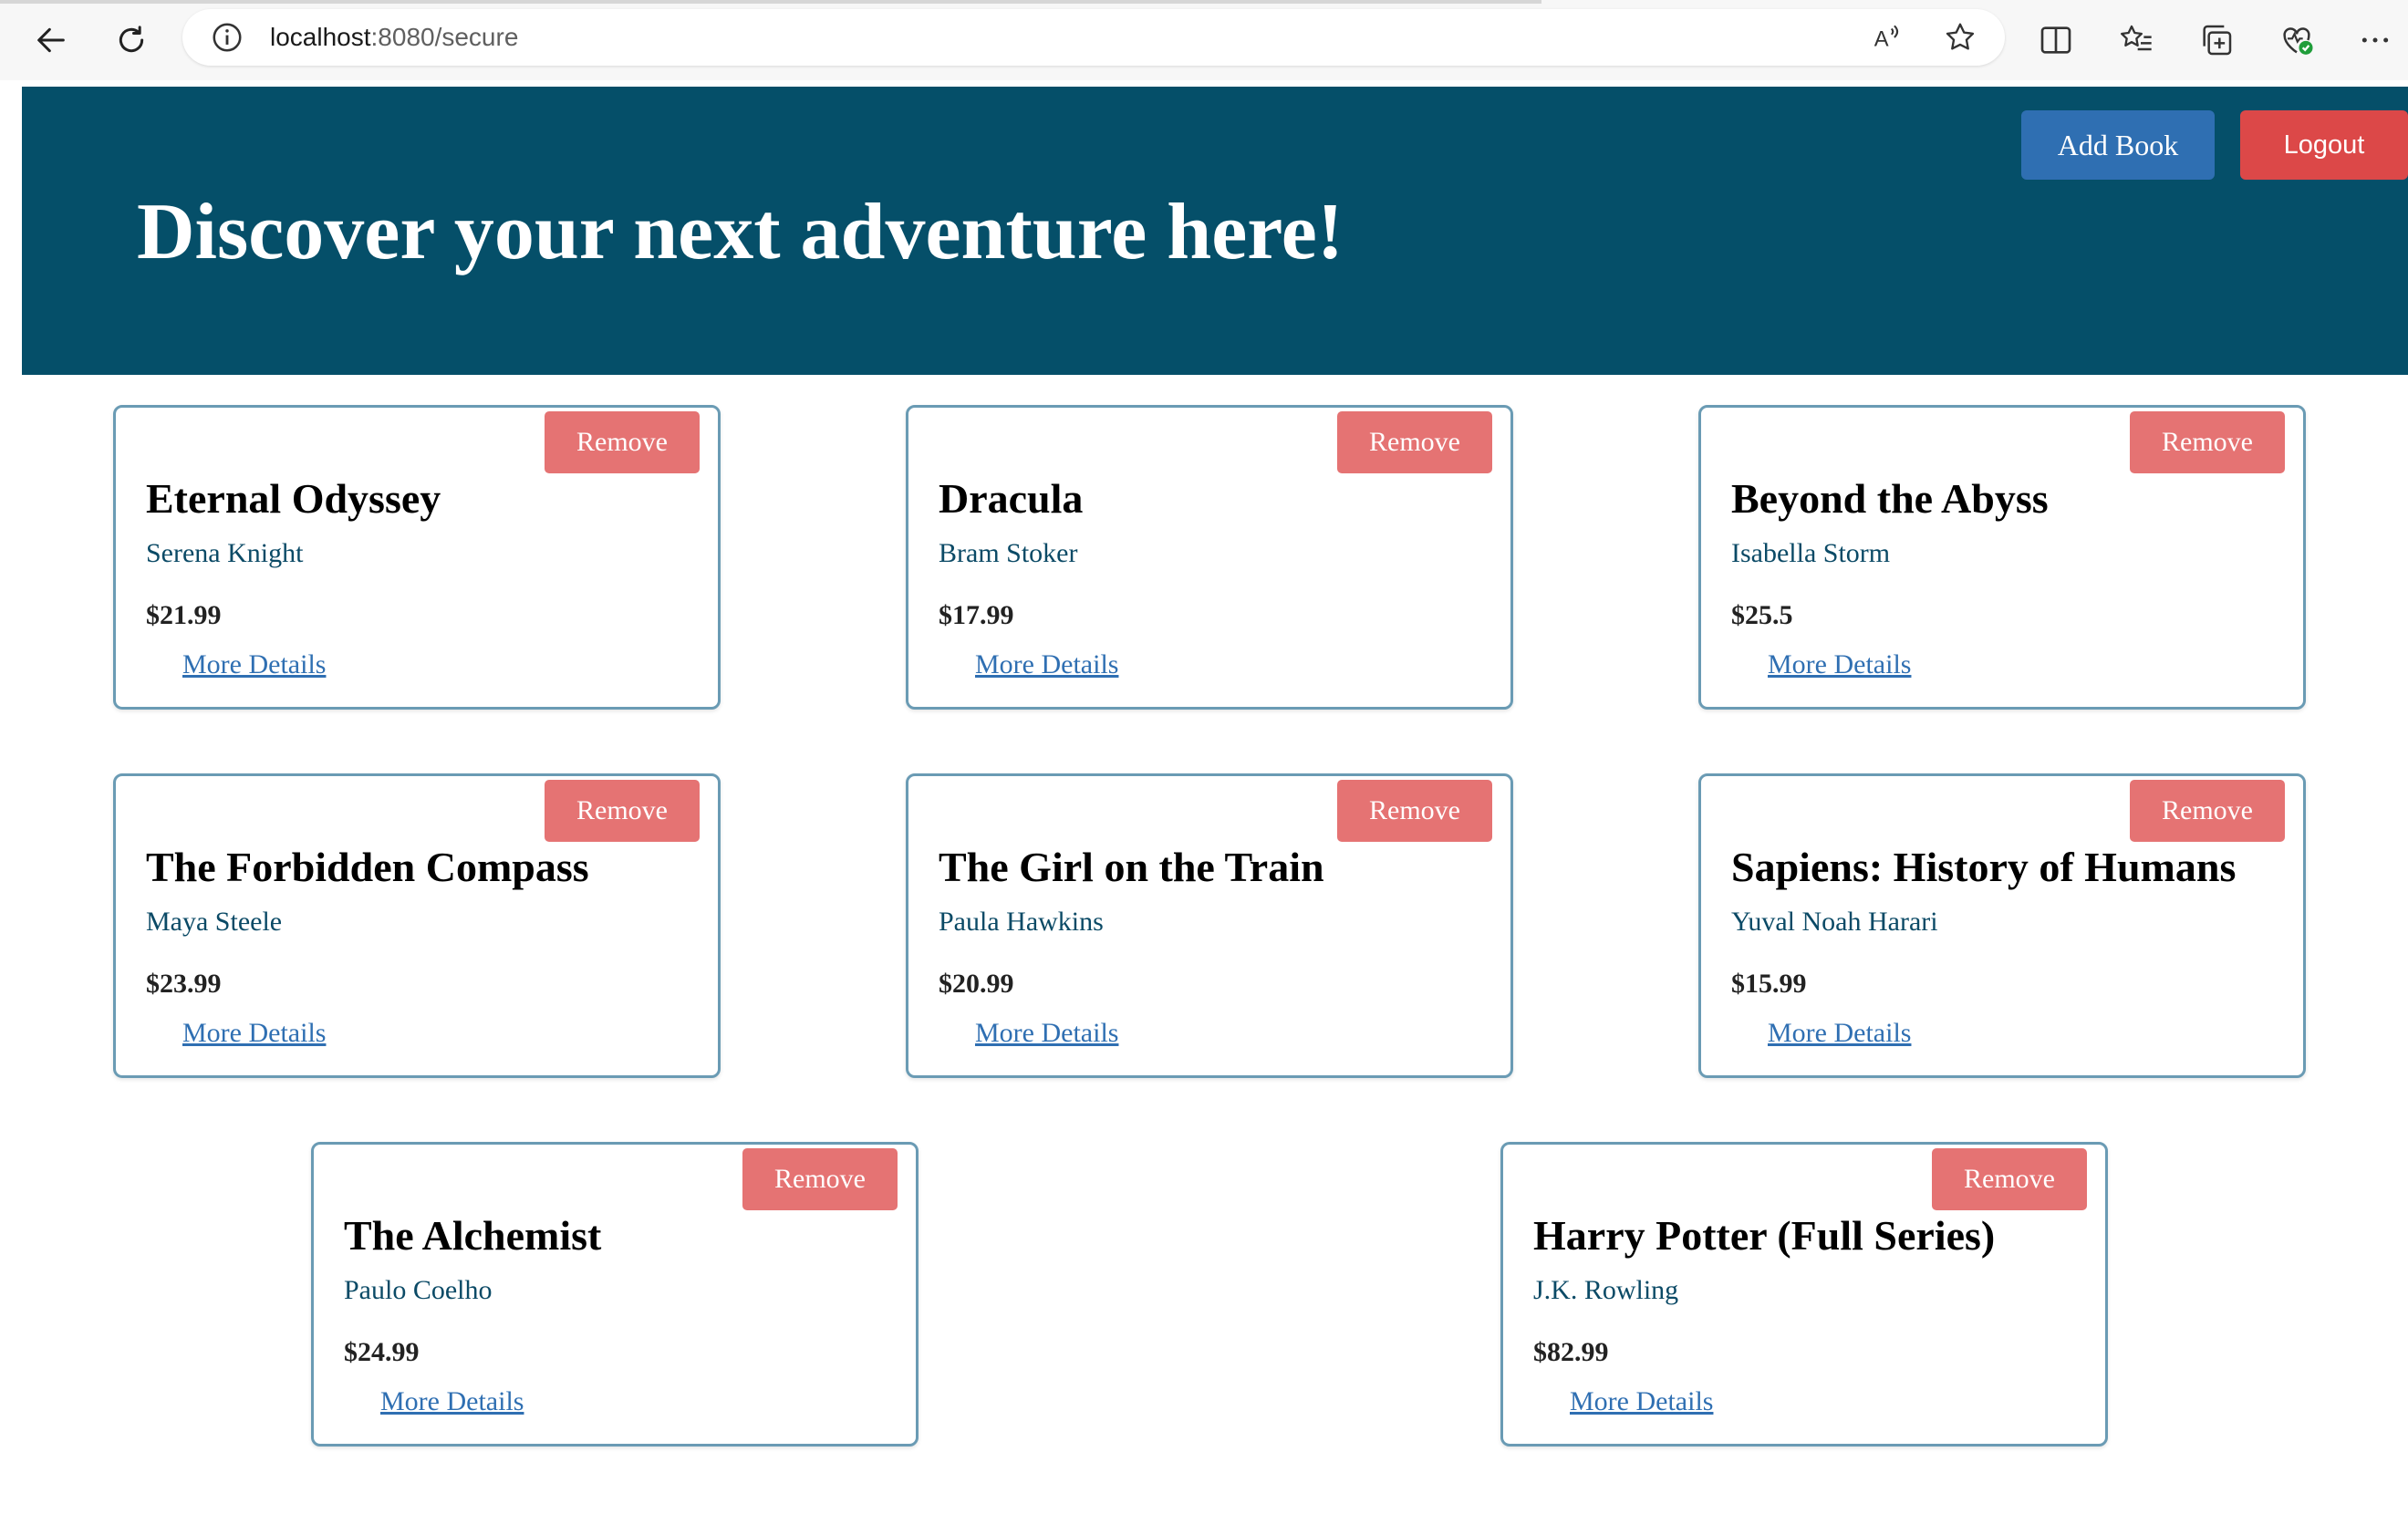  What do you see at coordinates (1009, 553) in the screenshot?
I see `book-author: Bram Stoker` at bounding box center [1009, 553].